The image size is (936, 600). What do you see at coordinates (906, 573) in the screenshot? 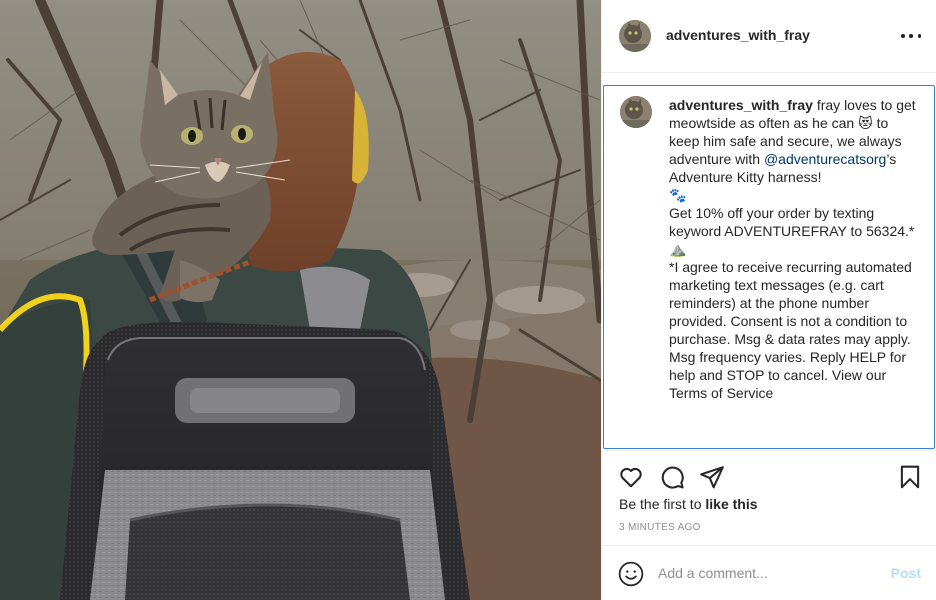
I see `post-comment-button: Post` at bounding box center [906, 573].